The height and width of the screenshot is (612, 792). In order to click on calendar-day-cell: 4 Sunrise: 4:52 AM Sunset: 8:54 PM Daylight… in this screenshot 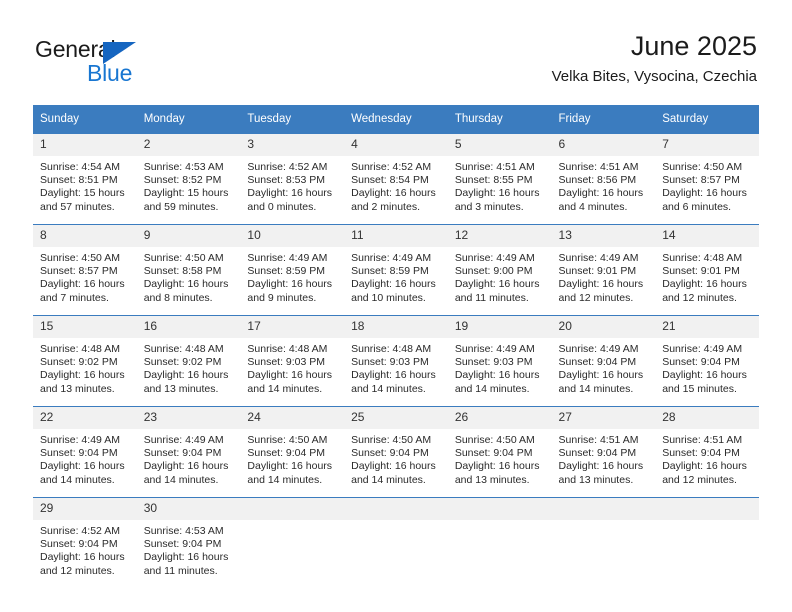, I will do `click(396, 179)`.